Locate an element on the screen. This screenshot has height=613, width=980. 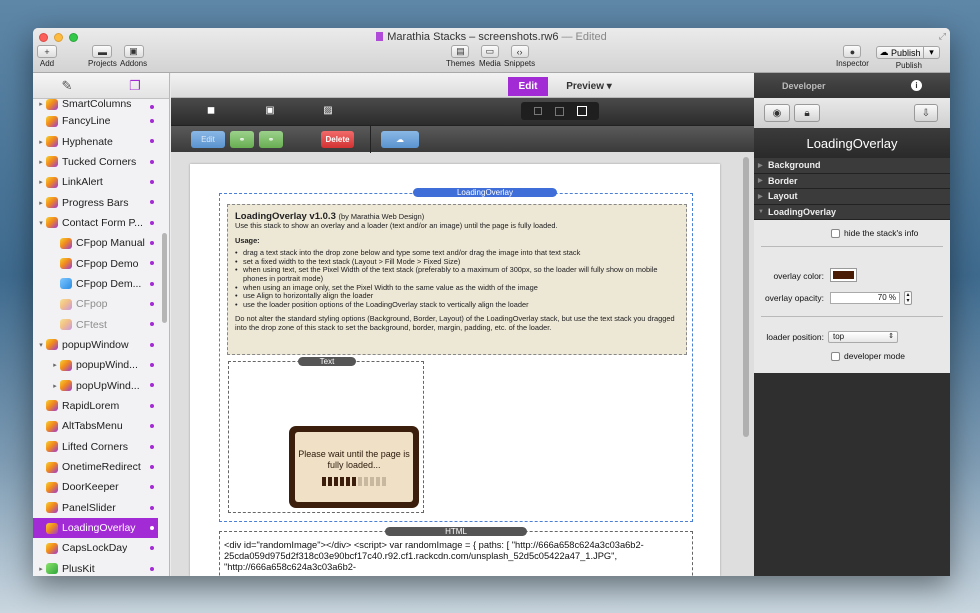
hide-info-checkbox: hide the stack's info is located at coordinates (874, 233).